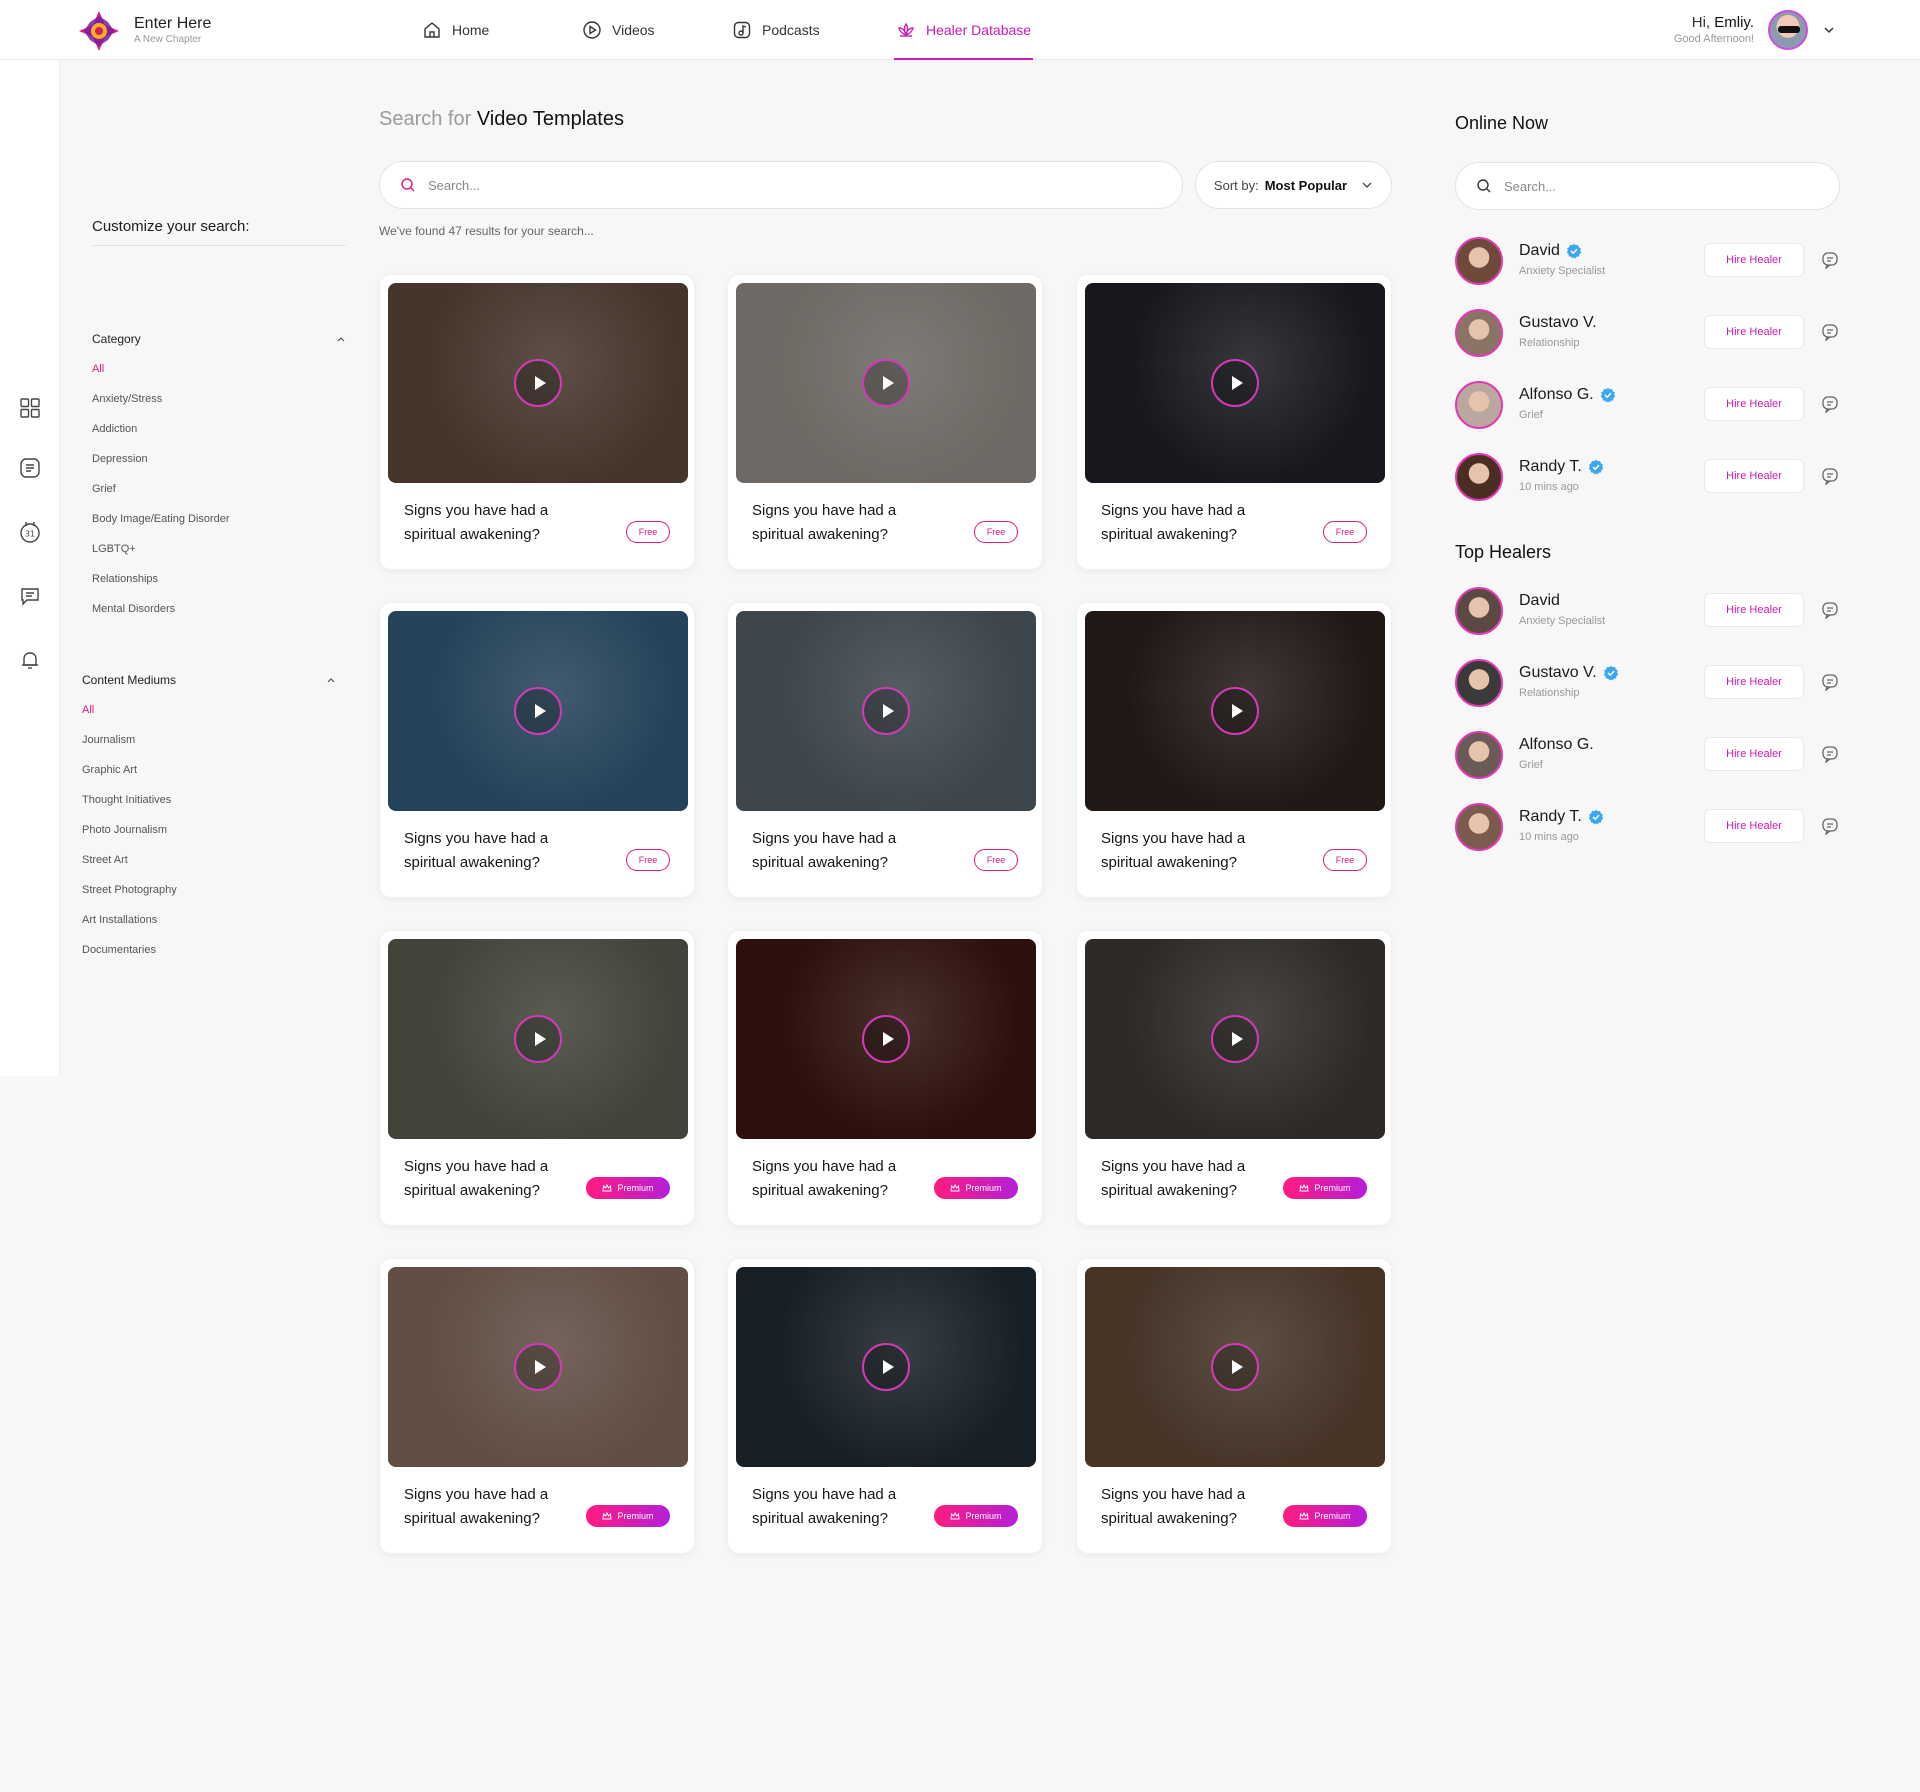  I want to click on healer-name: Alfonso G., so click(1556, 745).